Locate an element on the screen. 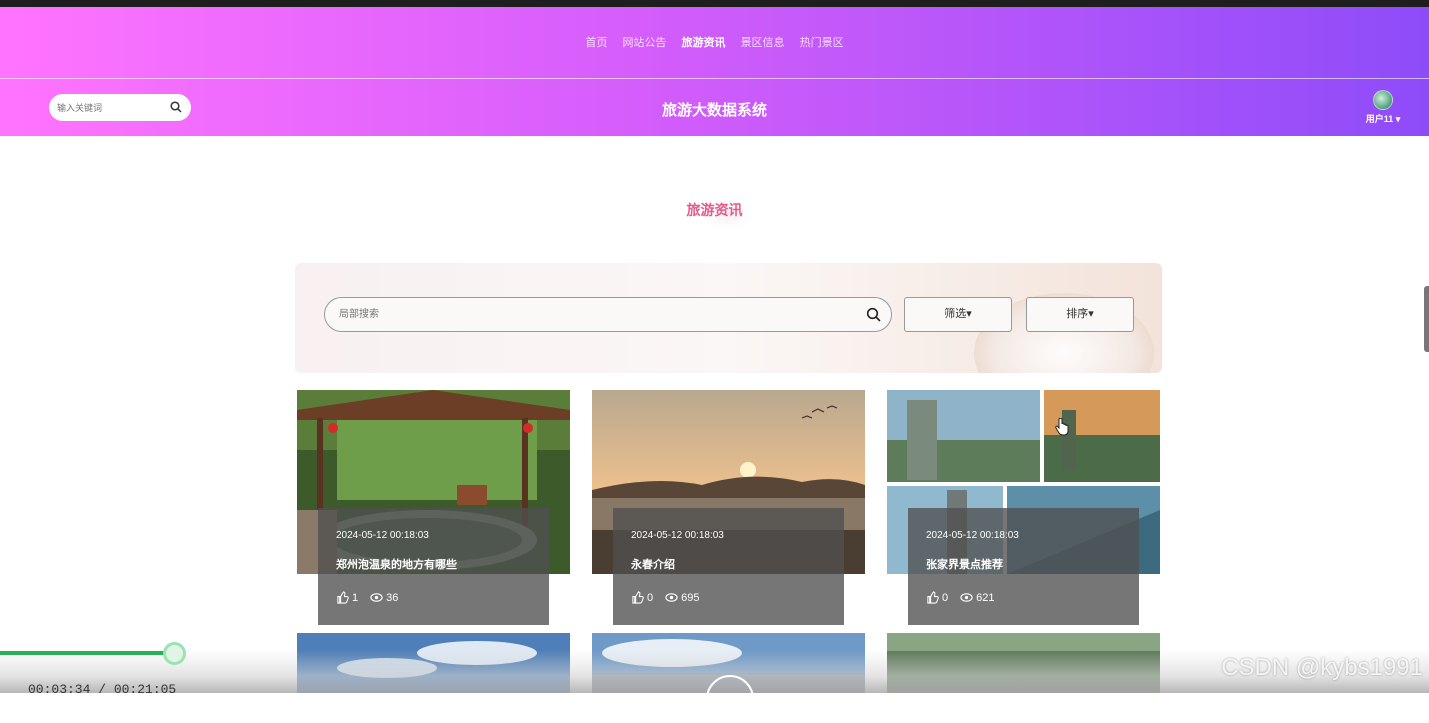 The image size is (1429, 723). video-progress-bar is located at coordinates (86, 653).